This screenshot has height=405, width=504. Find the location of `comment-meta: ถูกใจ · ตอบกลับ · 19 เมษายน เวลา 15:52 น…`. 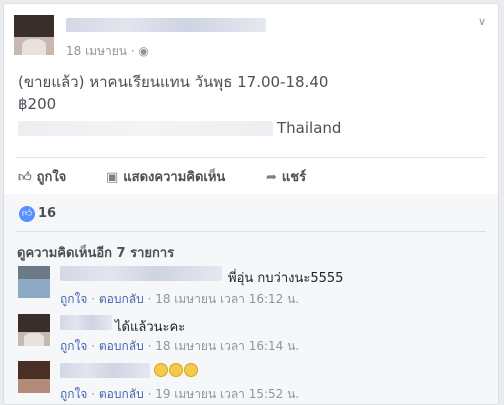

comment-meta: ถูกใจ · ตอบกลับ · 19 เมษายน เวลา 15:52 น… is located at coordinates (180, 394).